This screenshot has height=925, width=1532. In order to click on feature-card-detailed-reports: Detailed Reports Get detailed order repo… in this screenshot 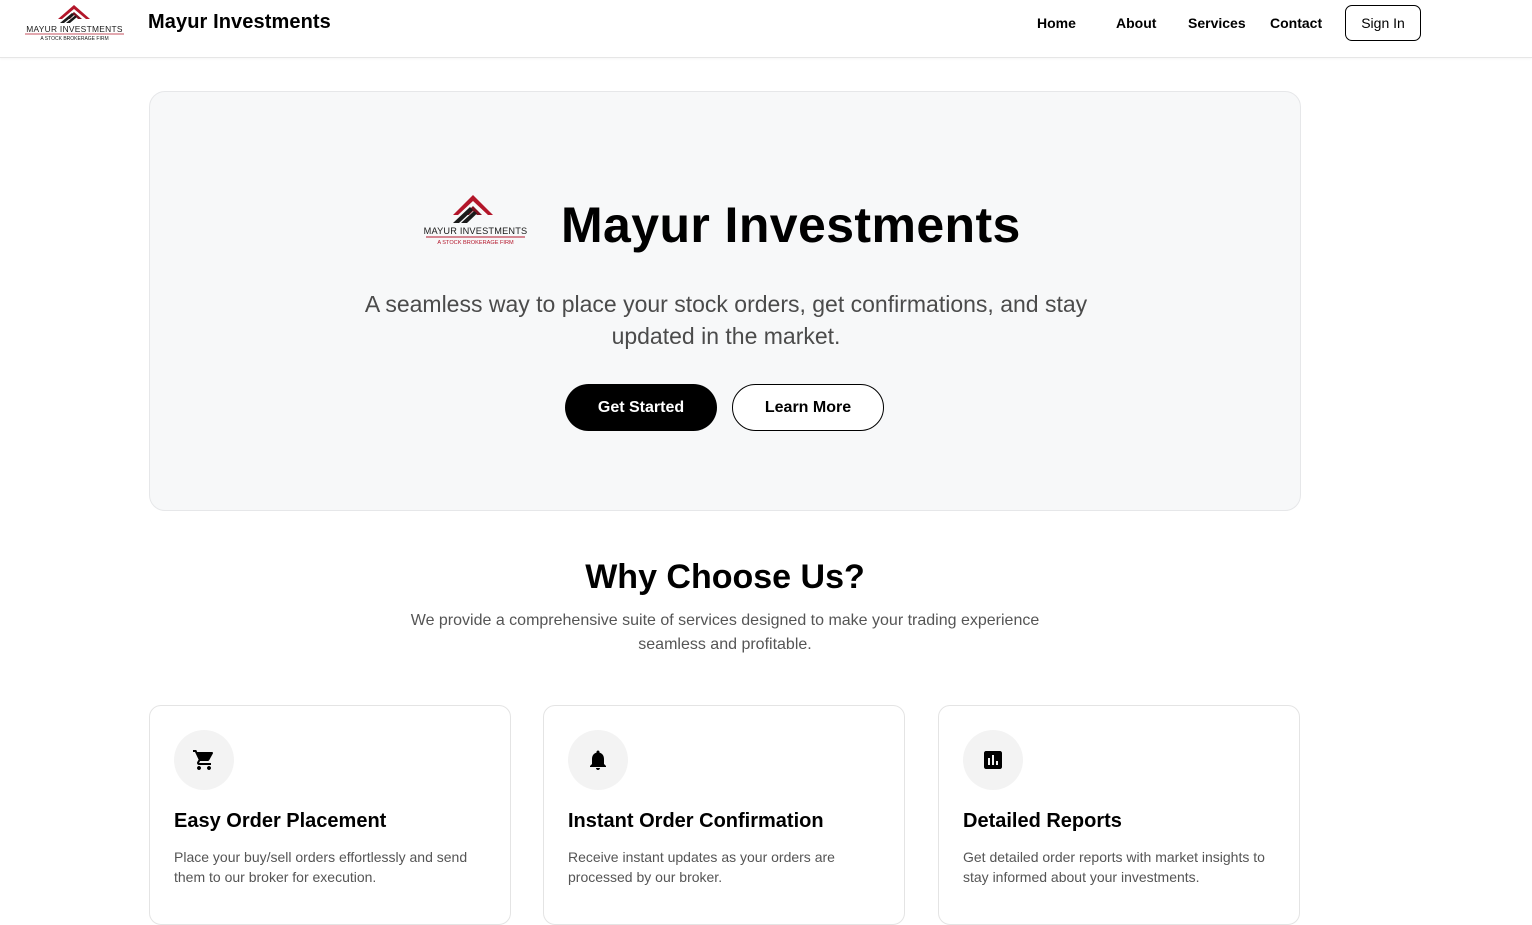, I will do `click(1119, 815)`.